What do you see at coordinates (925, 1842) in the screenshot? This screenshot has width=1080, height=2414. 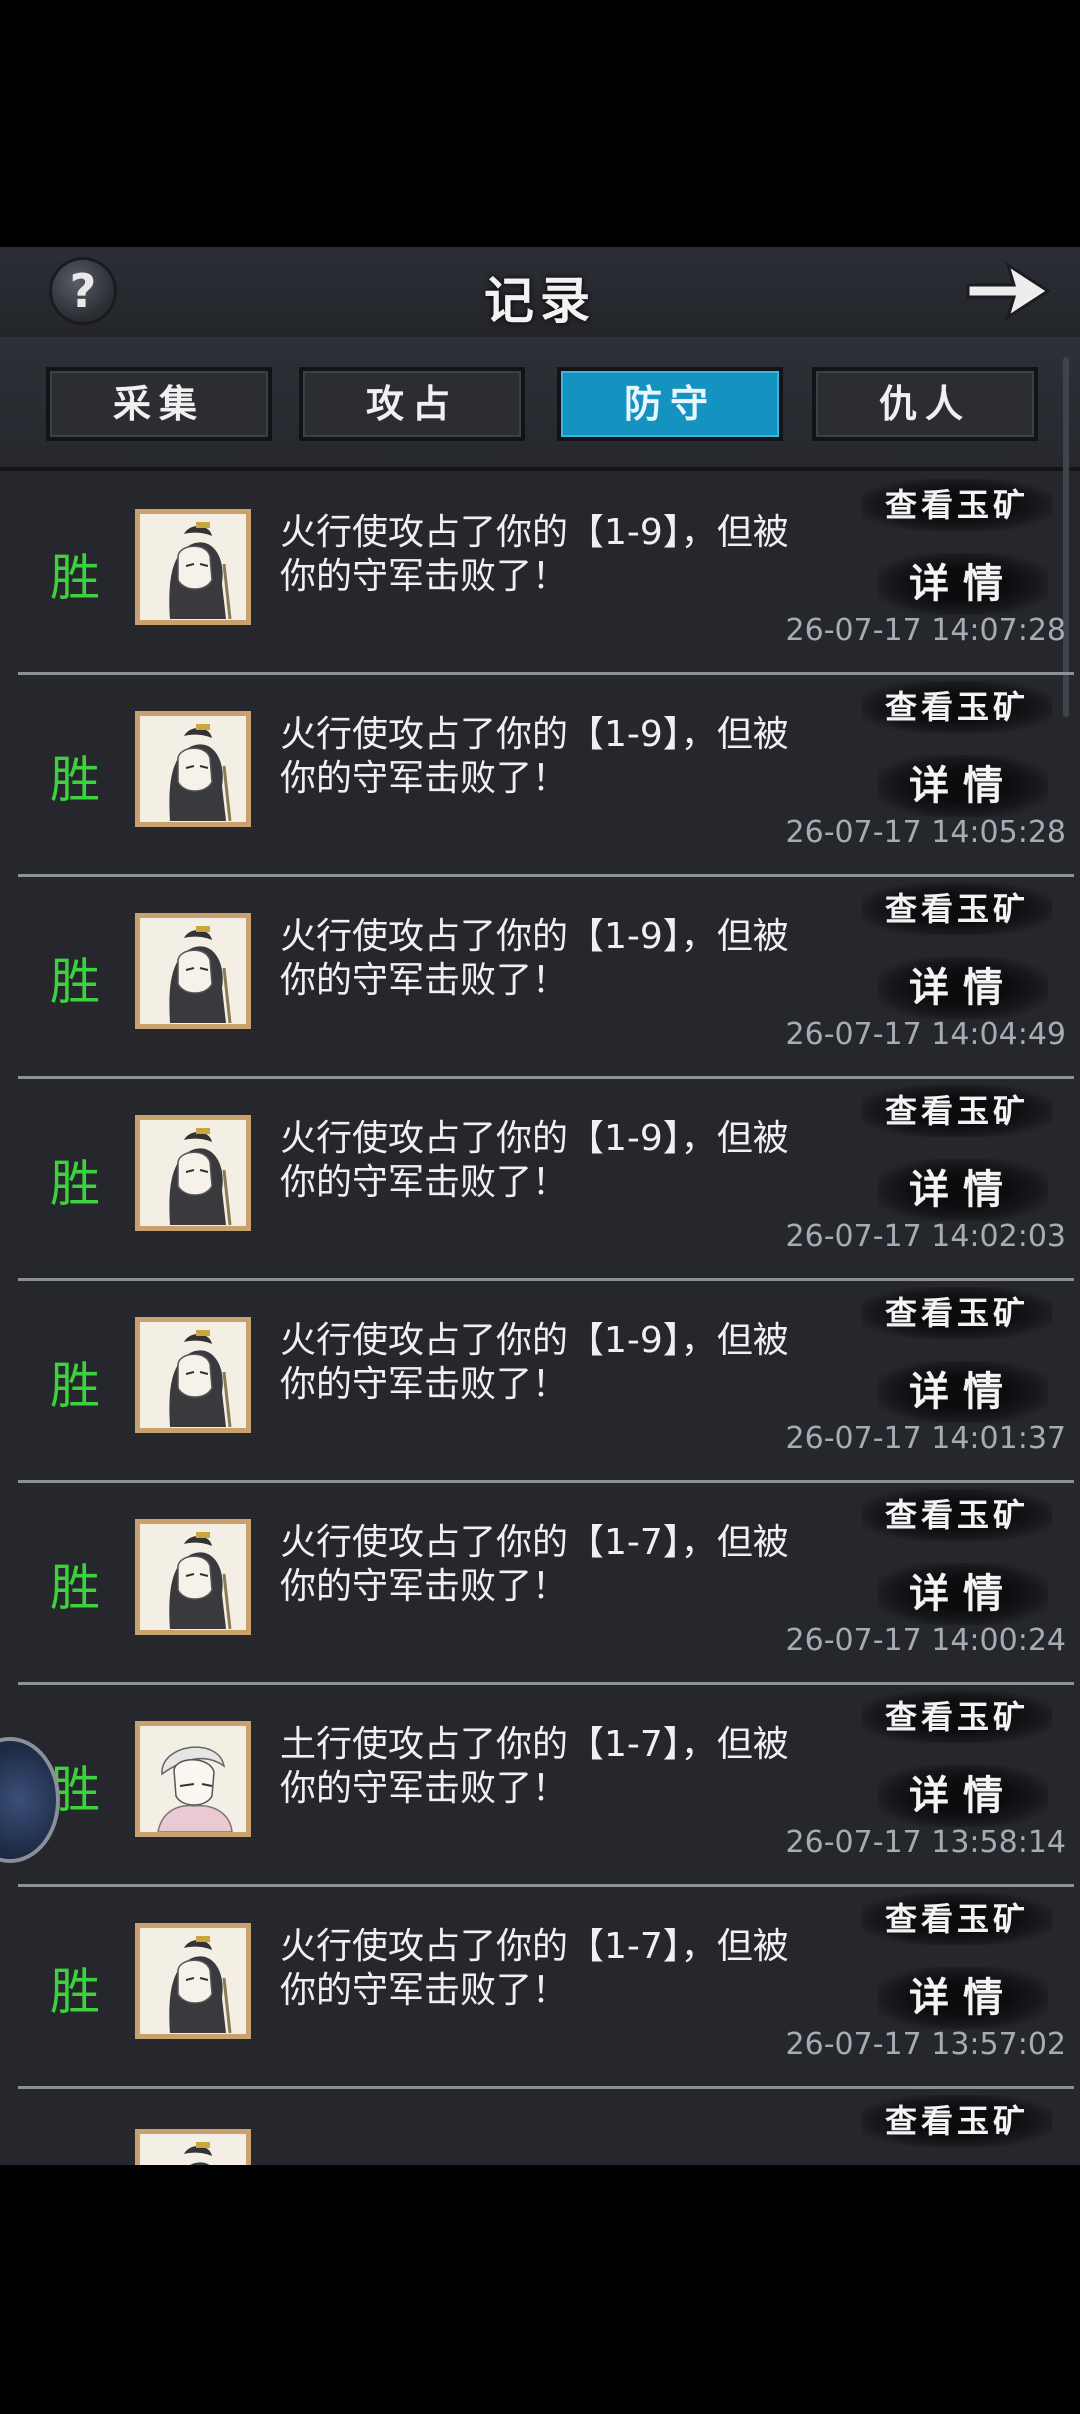 I see `record-timestamp: 26-07-17 13:58:14` at bounding box center [925, 1842].